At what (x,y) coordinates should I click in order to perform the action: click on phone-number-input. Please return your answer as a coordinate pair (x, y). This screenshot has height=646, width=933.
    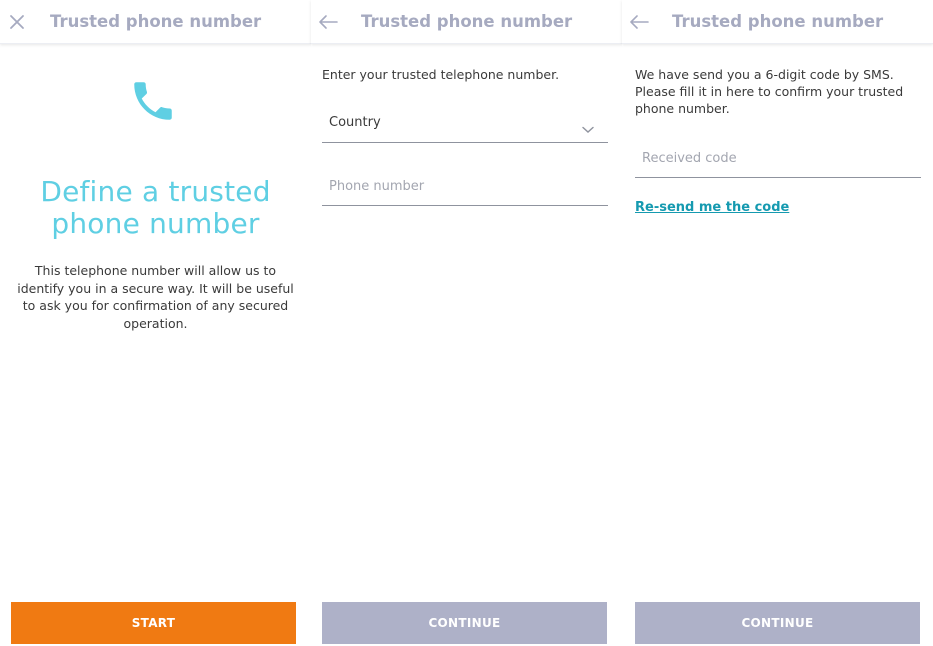
    Looking at the image, I should click on (465, 186).